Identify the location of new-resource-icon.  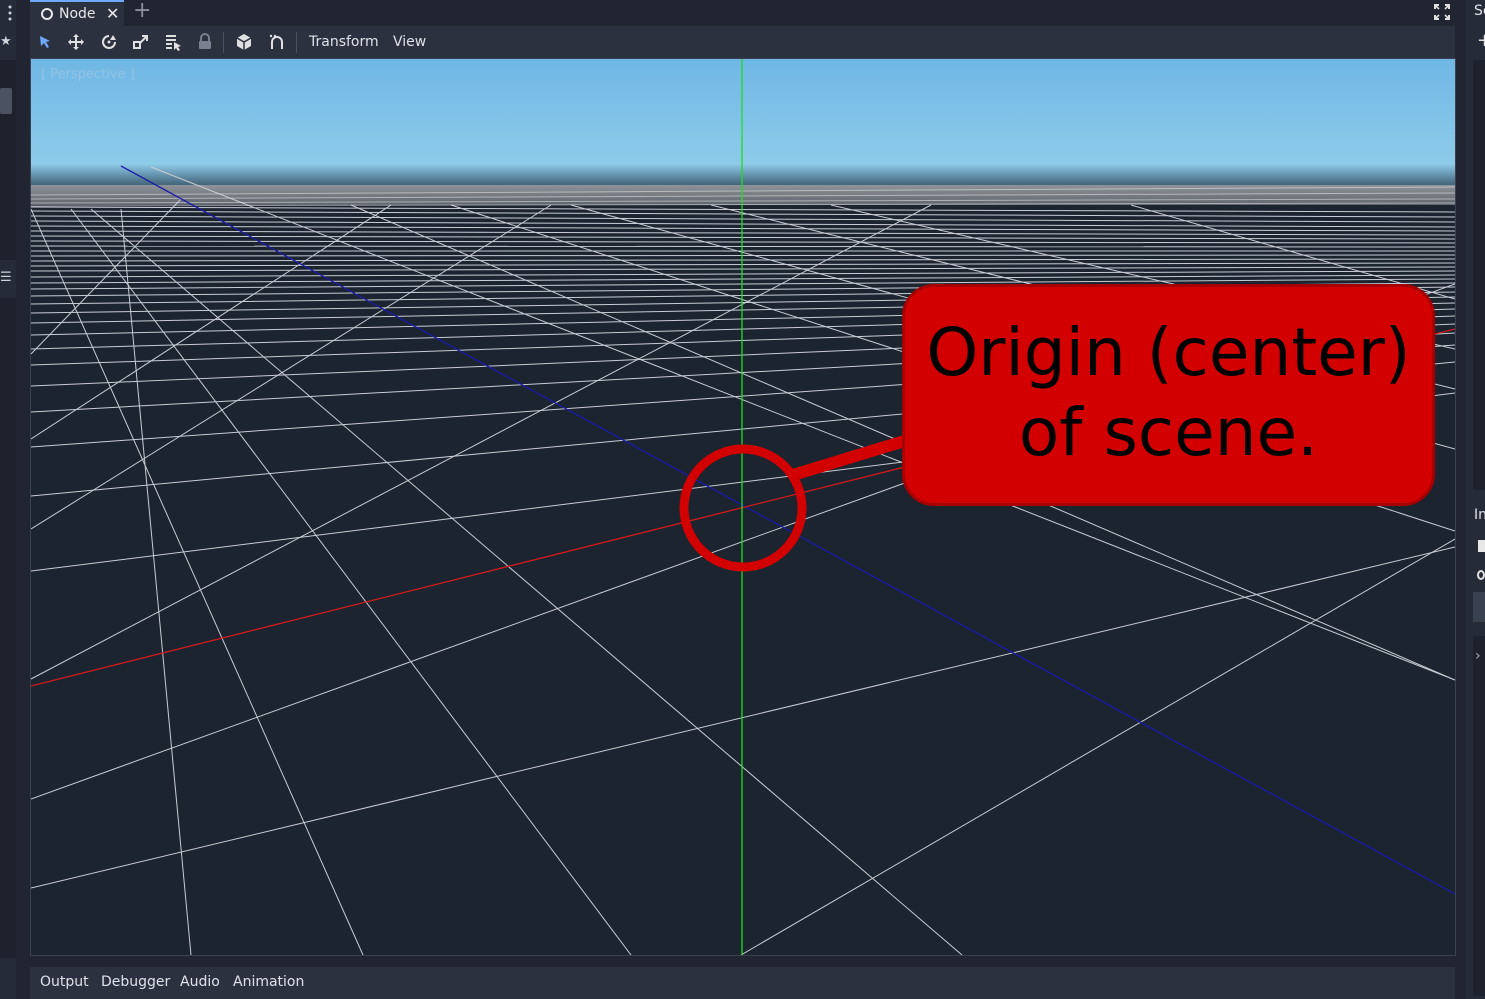
(1481, 546).